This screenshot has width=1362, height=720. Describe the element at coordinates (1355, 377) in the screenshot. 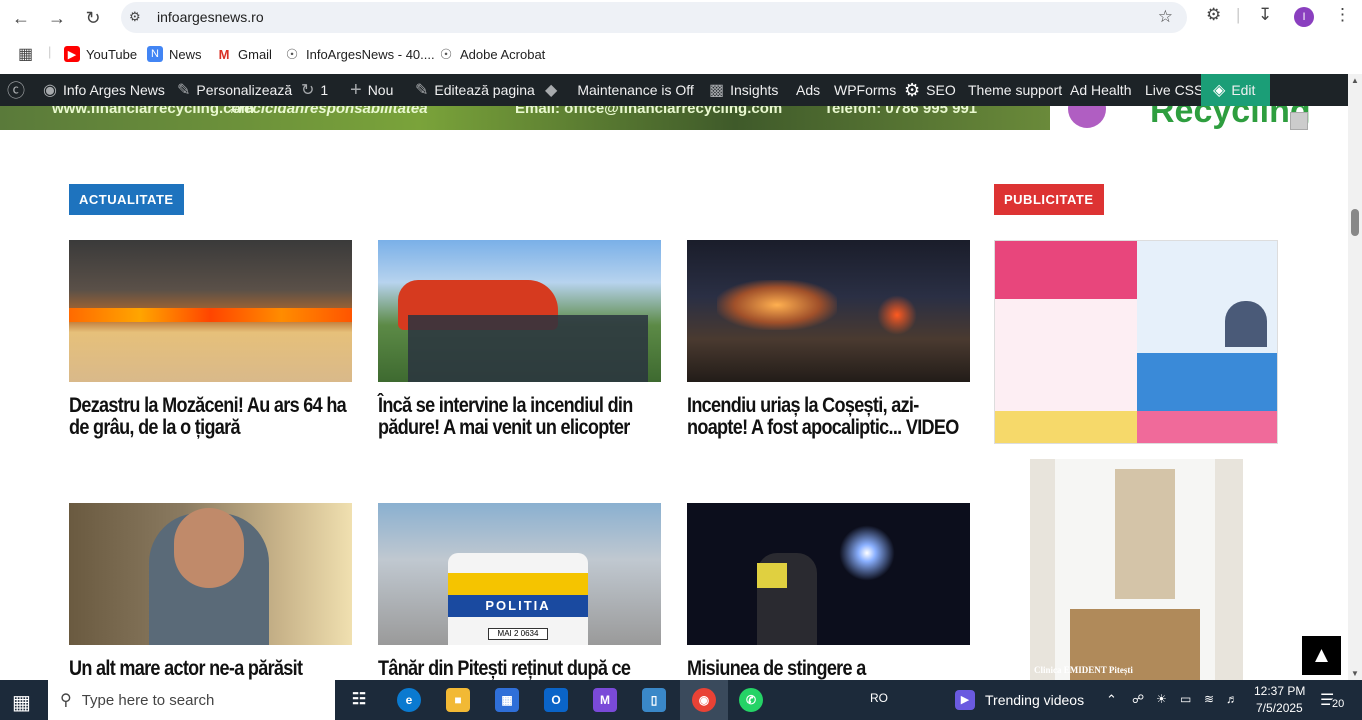

I see `page-scrollbar: ▲ ▼` at that location.